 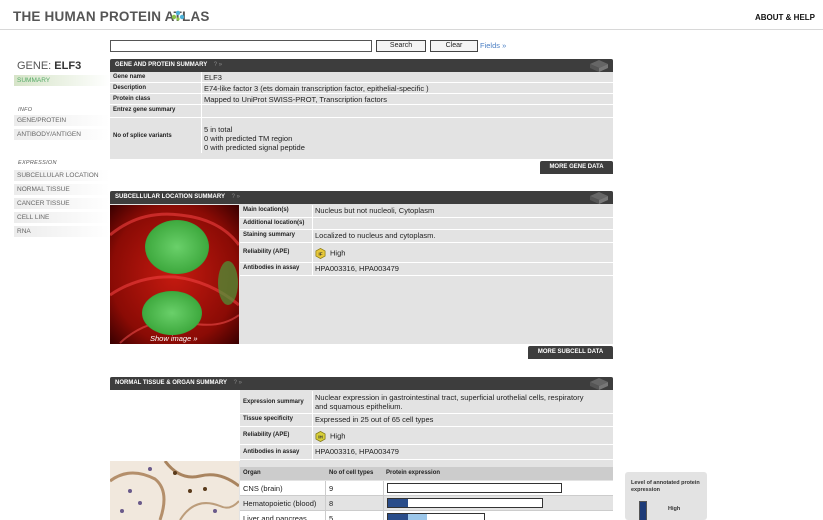 What do you see at coordinates (273, 402) in the screenshot?
I see `row-label: Expression summary` at bounding box center [273, 402].